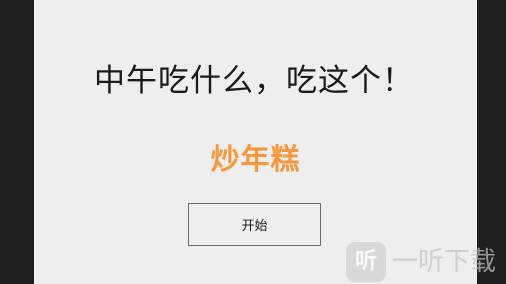  I want to click on start-button: 开始, so click(254, 224).